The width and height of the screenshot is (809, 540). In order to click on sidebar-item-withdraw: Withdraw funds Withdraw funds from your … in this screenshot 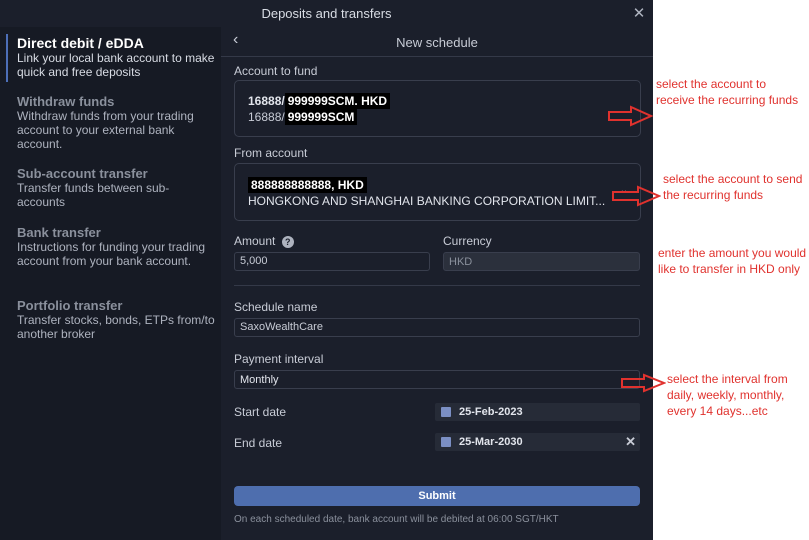, I will do `click(117, 122)`.